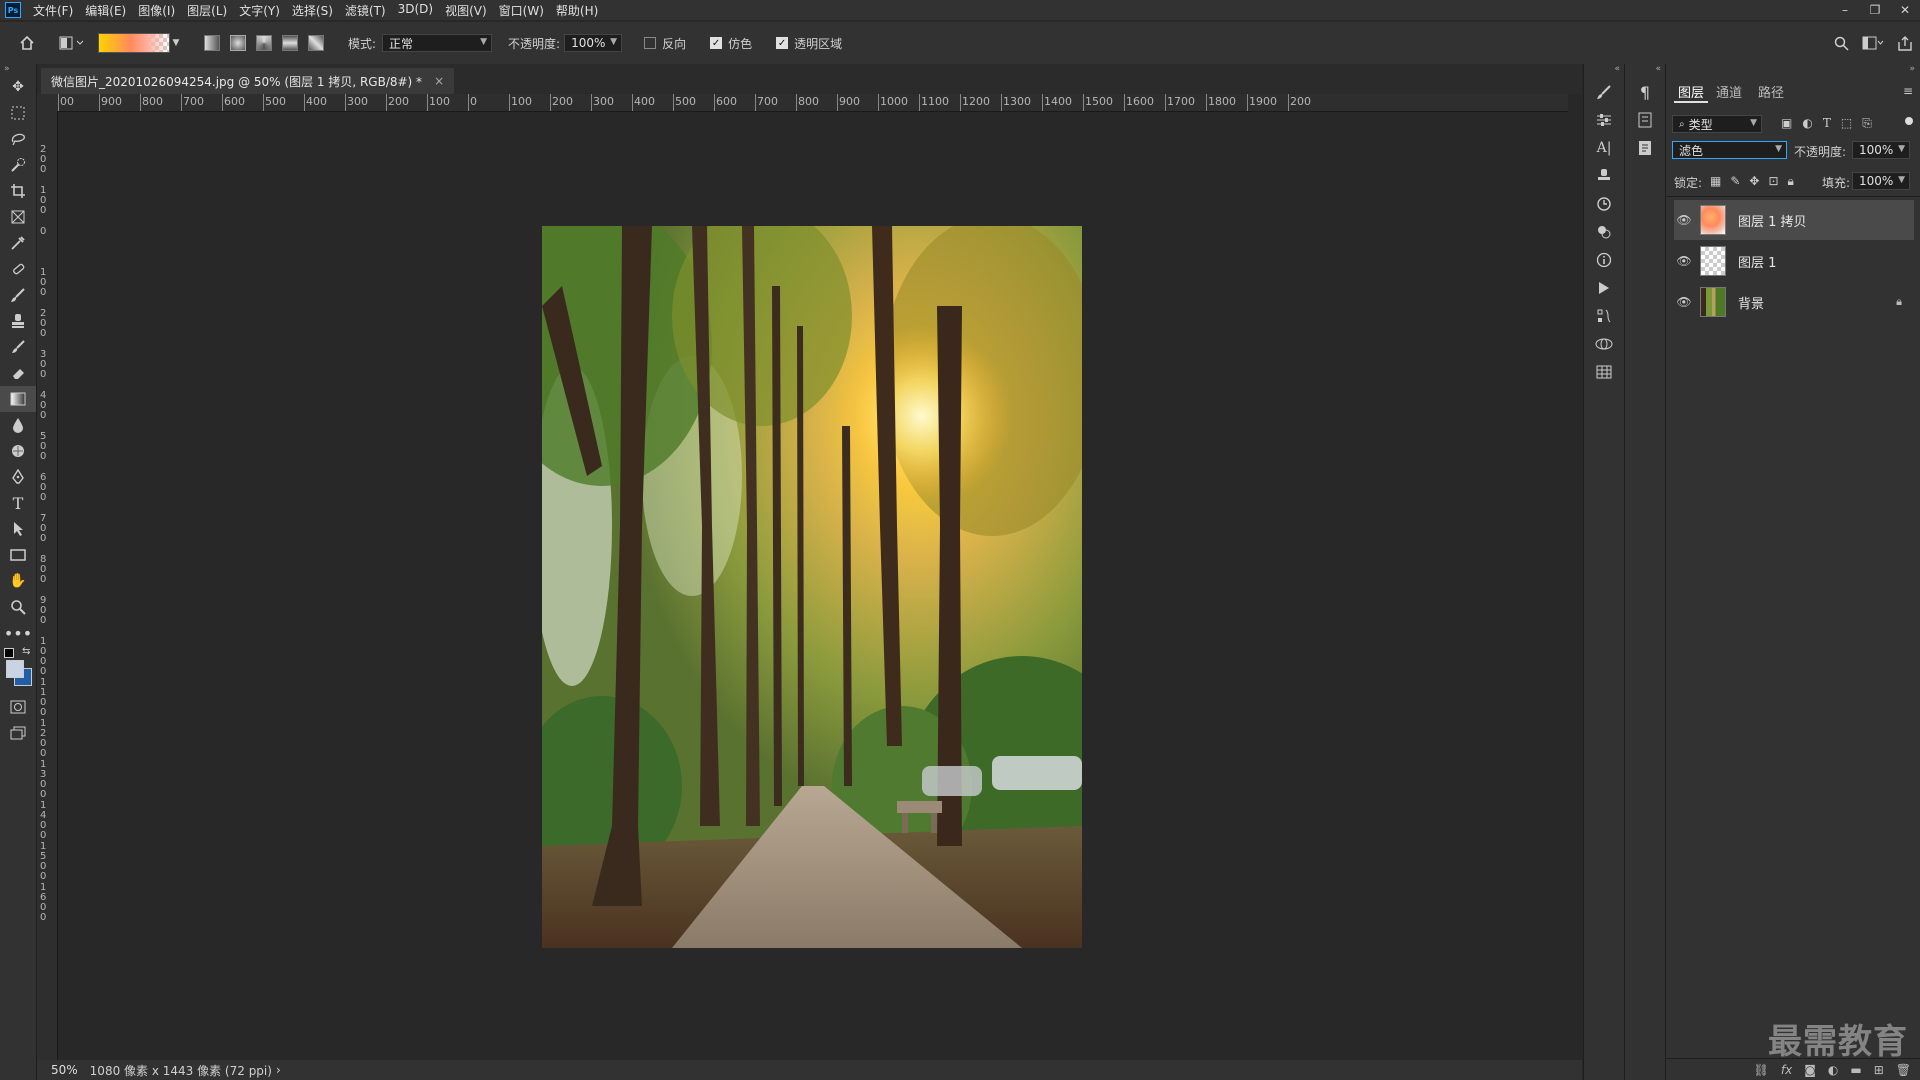  What do you see at coordinates (1875, 10) in the screenshot?
I see `restore-button: ❐` at bounding box center [1875, 10].